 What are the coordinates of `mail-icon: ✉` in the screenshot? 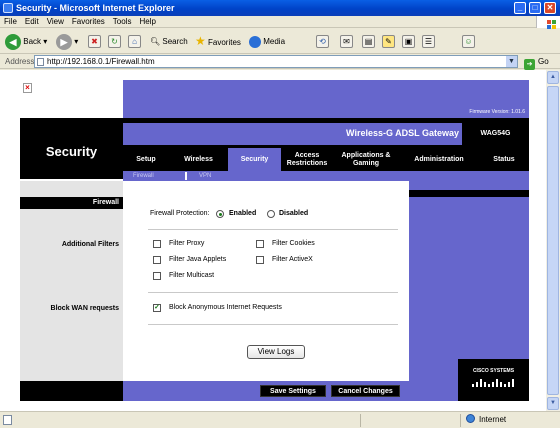 It's located at (346, 41).